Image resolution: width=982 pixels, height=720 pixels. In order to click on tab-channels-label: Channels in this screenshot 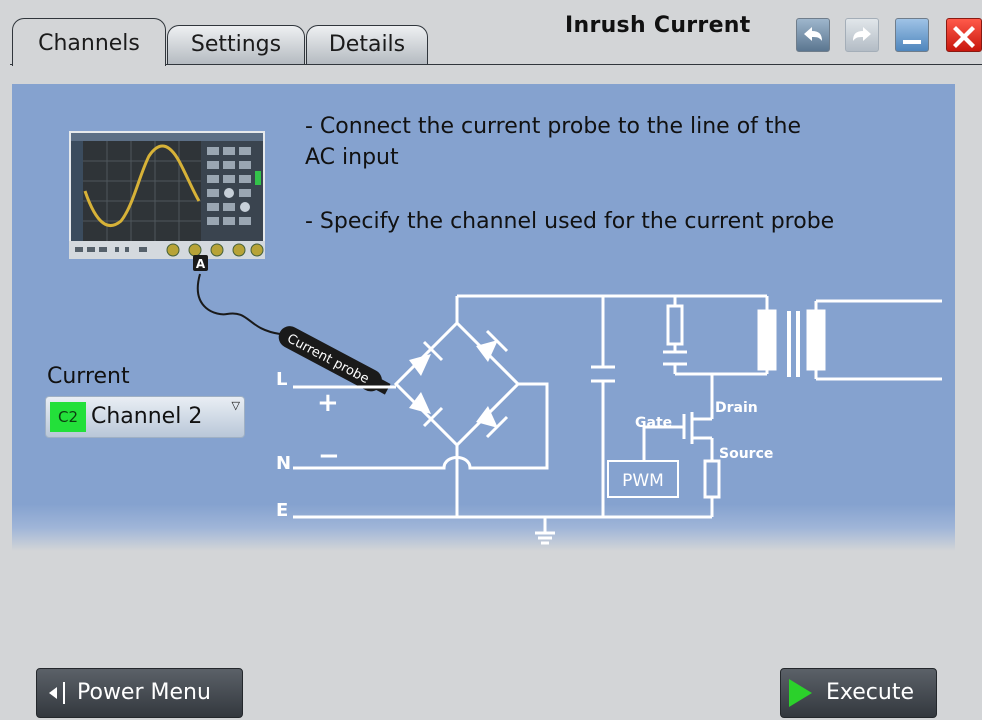, I will do `click(89, 43)`.